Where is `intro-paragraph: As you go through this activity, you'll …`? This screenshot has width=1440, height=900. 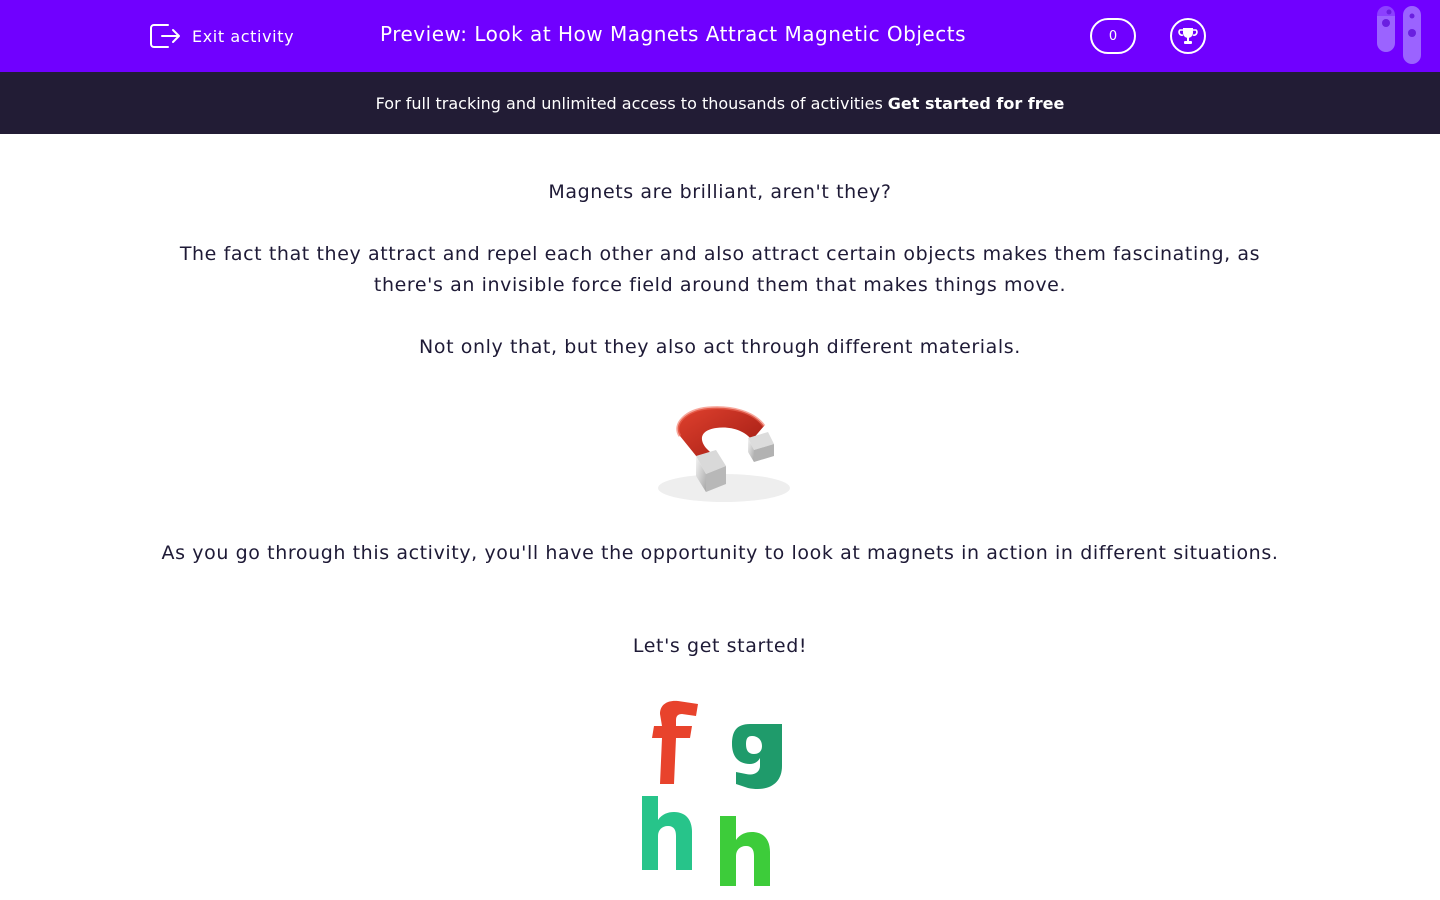 intro-paragraph: As you go through this activity, you'll … is located at coordinates (720, 553).